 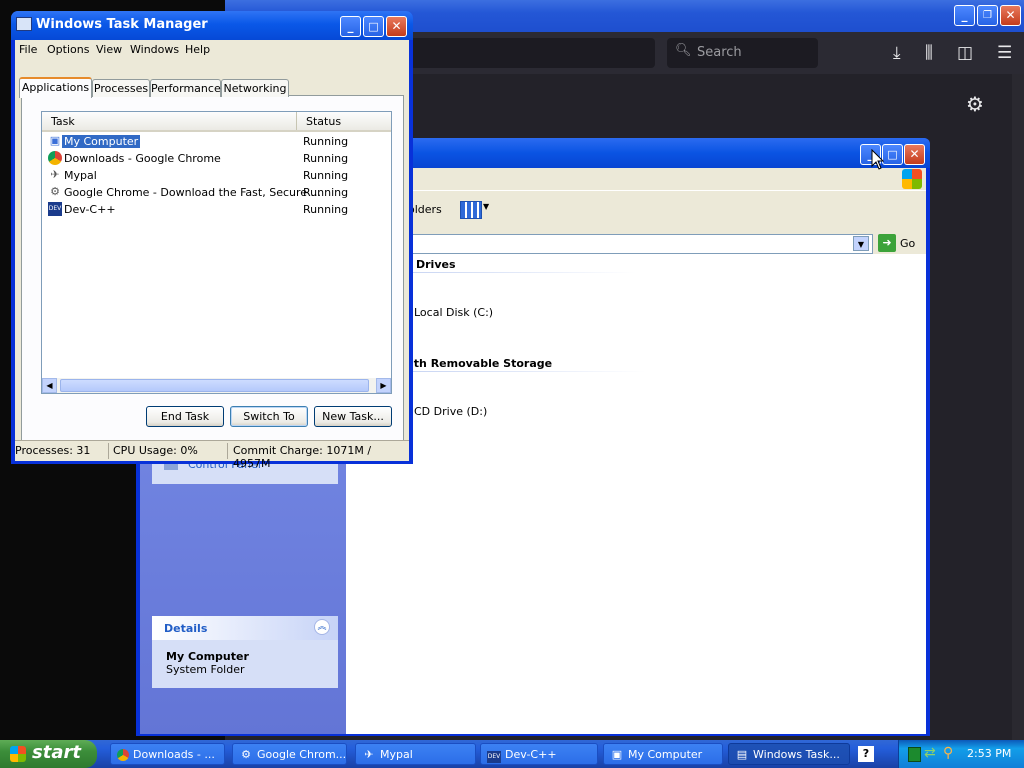 What do you see at coordinates (53, 450) in the screenshot?
I see `status-processes: Processes: 31` at bounding box center [53, 450].